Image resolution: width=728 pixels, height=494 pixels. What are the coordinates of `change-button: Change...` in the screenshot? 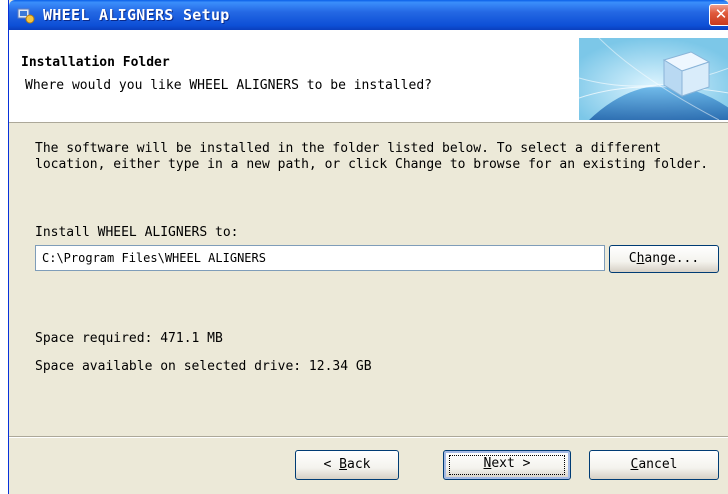 It's located at (664, 259).